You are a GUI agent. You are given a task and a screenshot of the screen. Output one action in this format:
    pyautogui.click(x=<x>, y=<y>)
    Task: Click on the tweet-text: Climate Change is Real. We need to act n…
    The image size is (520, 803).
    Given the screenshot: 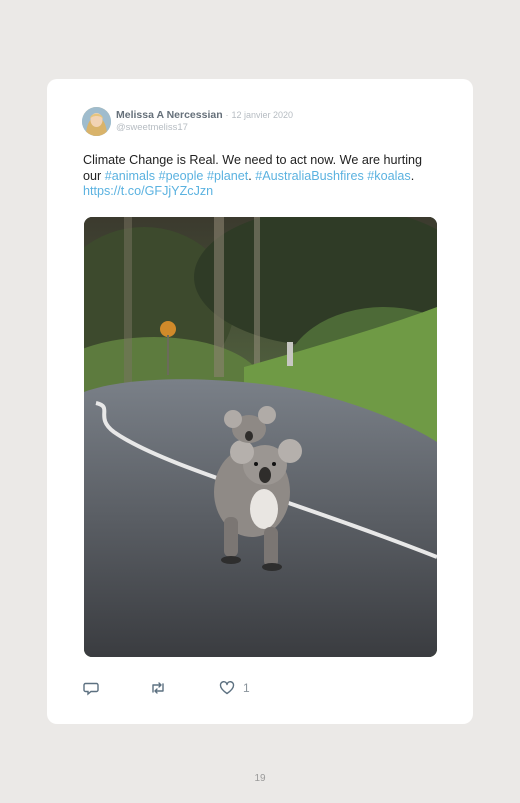 What is the action you would take?
    pyautogui.click(x=263, y=176)
    